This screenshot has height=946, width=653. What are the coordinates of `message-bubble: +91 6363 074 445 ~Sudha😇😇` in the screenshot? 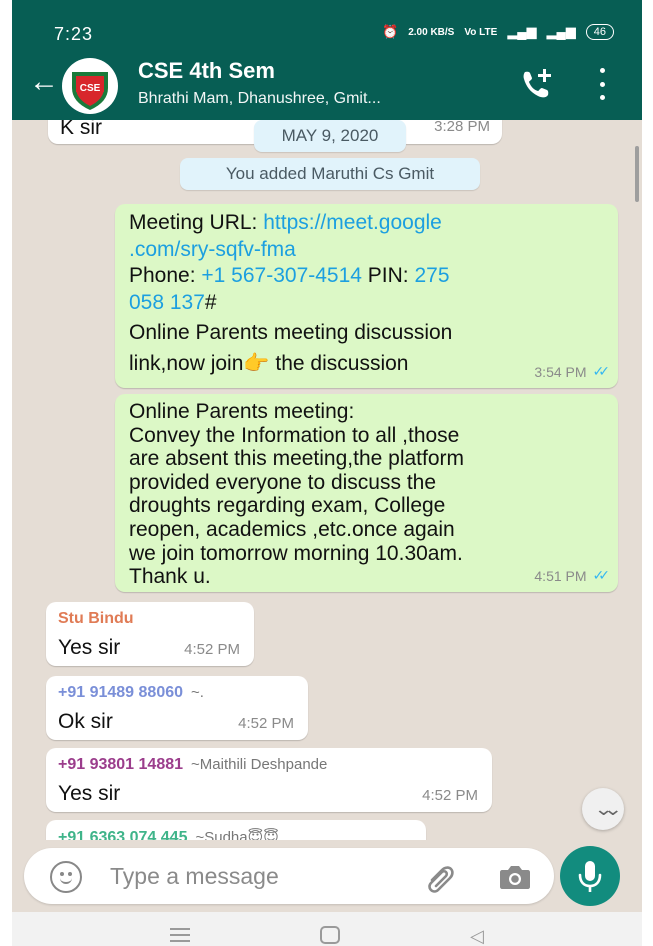 It's located at (236, 830).